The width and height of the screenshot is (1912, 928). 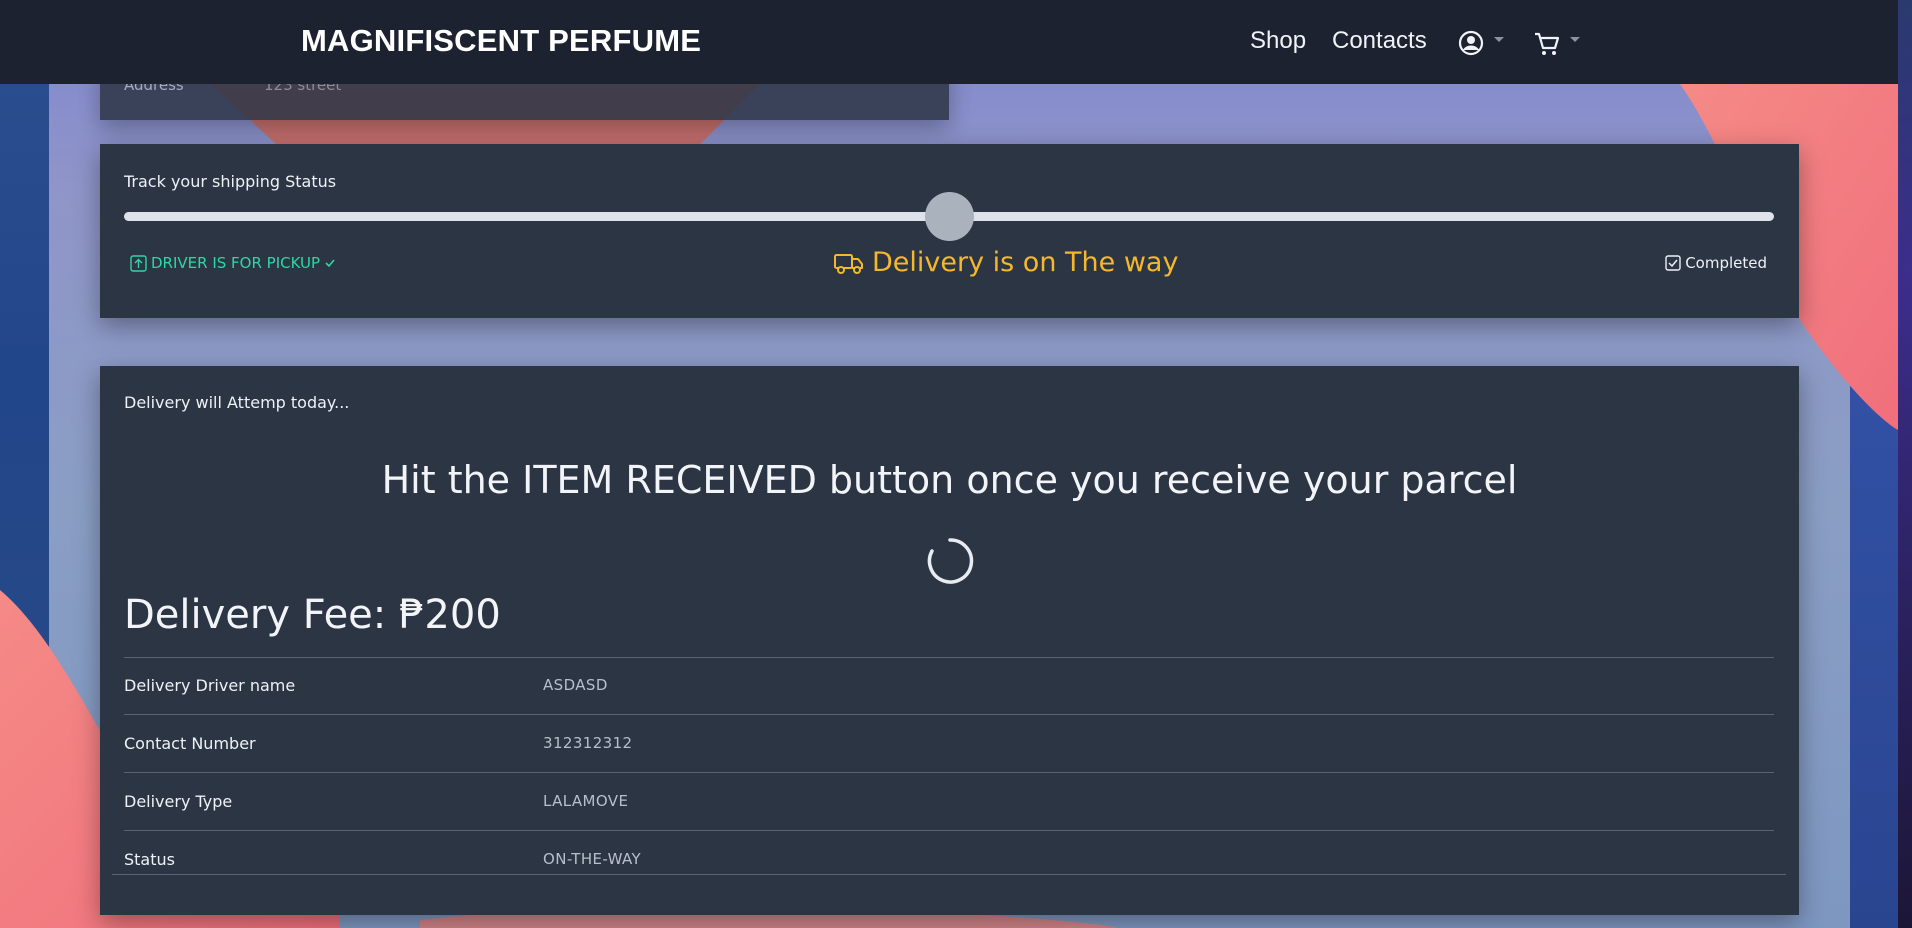 What do you see at coordinates (949, 802) in the screenshot?
I see `table-row-delivery-type: Delivery Type LALAMOVE` at bounding box center [949, 802].